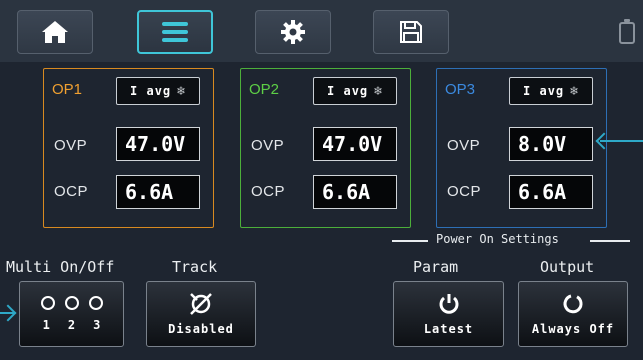 The image size is (643, 360). I want to click on battery-icon, so click(627, 31).